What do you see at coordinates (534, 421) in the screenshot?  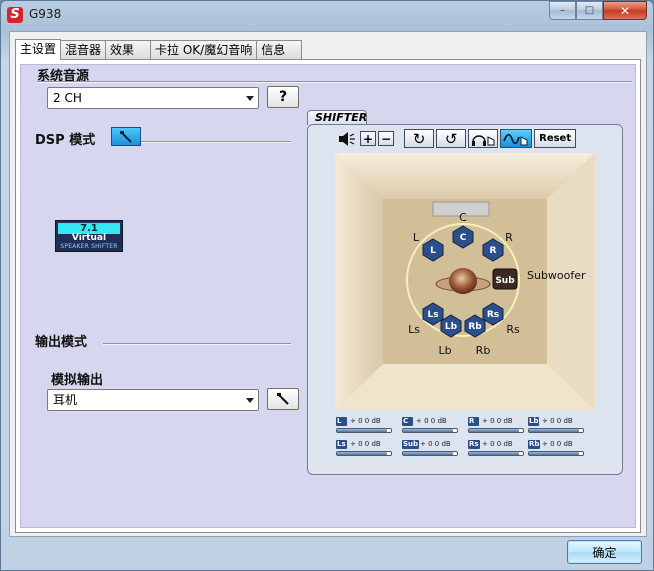 I see `meter-tag: Lb` at bounding box center [534, 421].